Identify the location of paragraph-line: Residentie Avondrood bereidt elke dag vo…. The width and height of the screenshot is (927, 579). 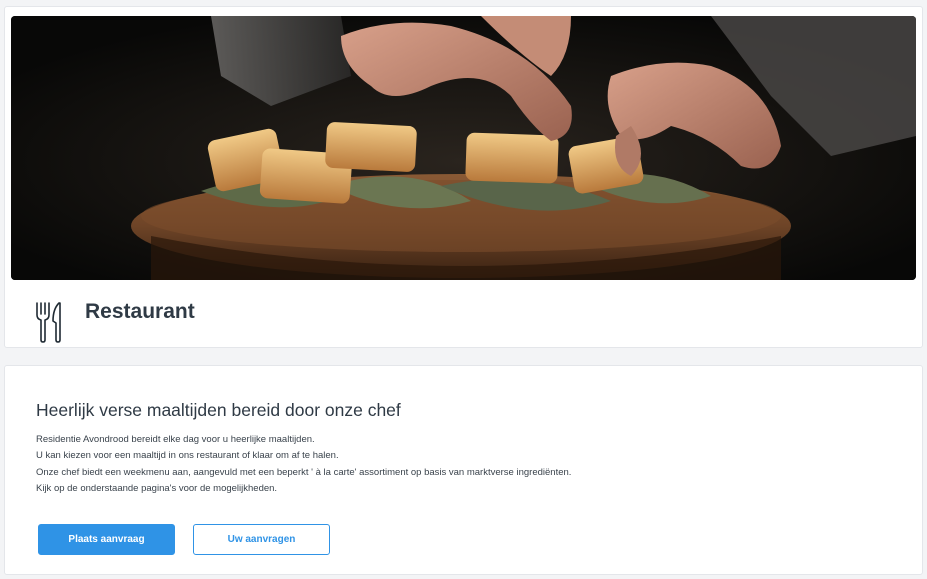
(175, 439).